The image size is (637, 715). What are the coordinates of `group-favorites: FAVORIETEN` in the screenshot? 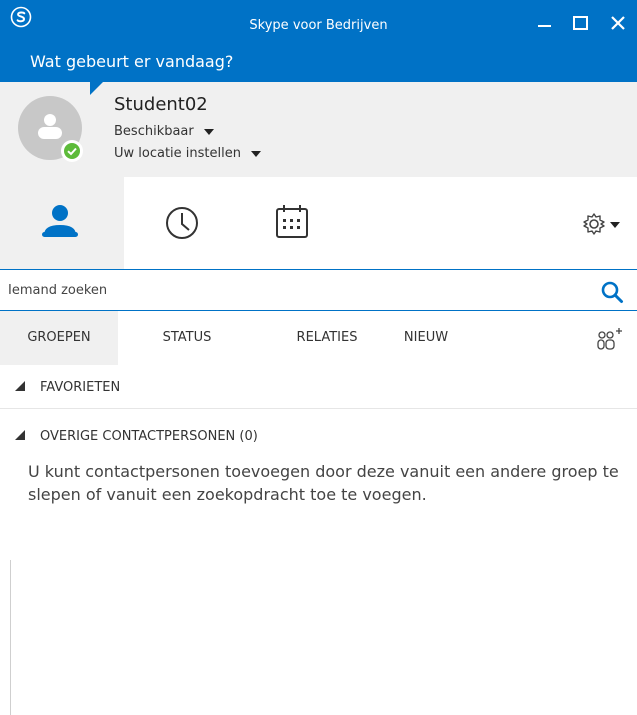 It's located at (318, 387).